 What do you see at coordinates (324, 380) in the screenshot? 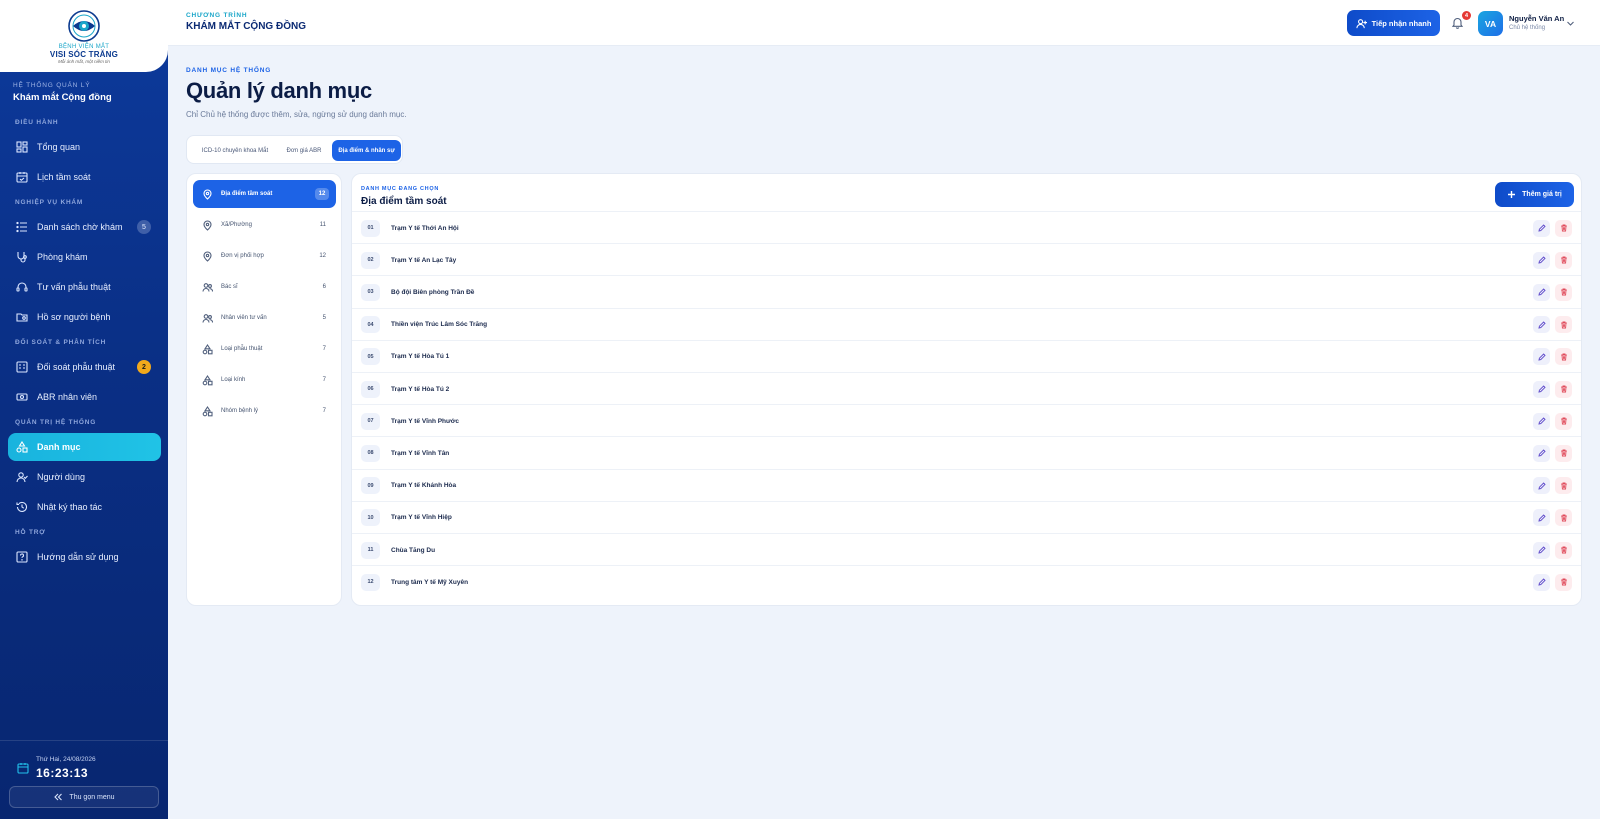
I see `category-count: 7` at bounding box center [324, 380].